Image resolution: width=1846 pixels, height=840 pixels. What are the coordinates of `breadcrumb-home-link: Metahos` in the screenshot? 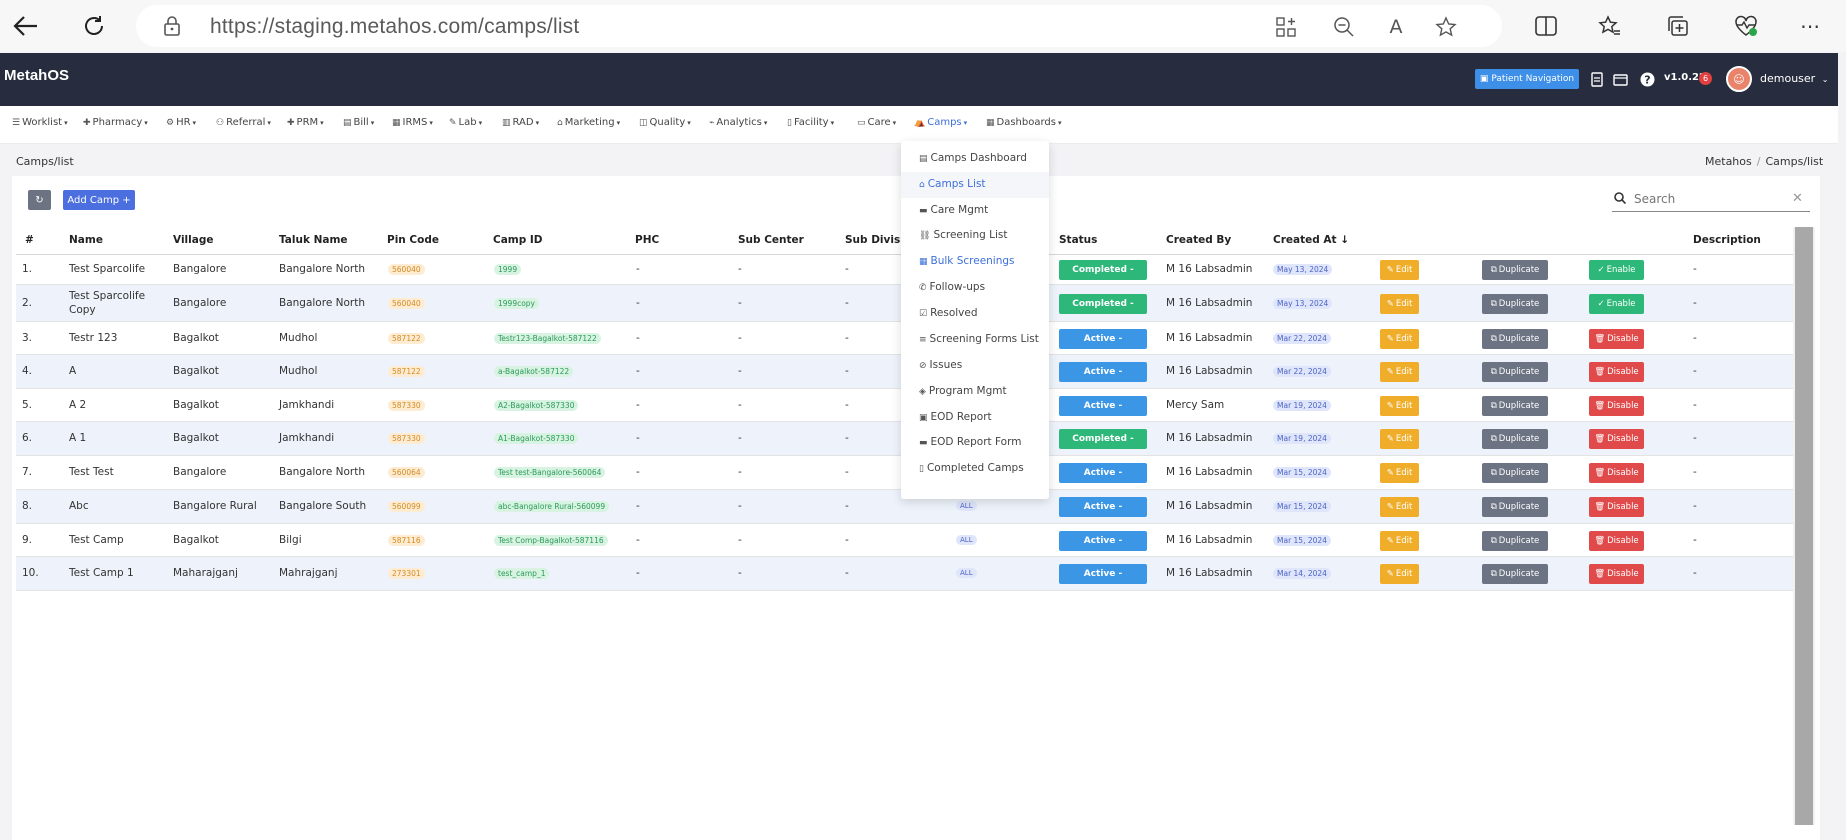 It's located at (1728, 161).